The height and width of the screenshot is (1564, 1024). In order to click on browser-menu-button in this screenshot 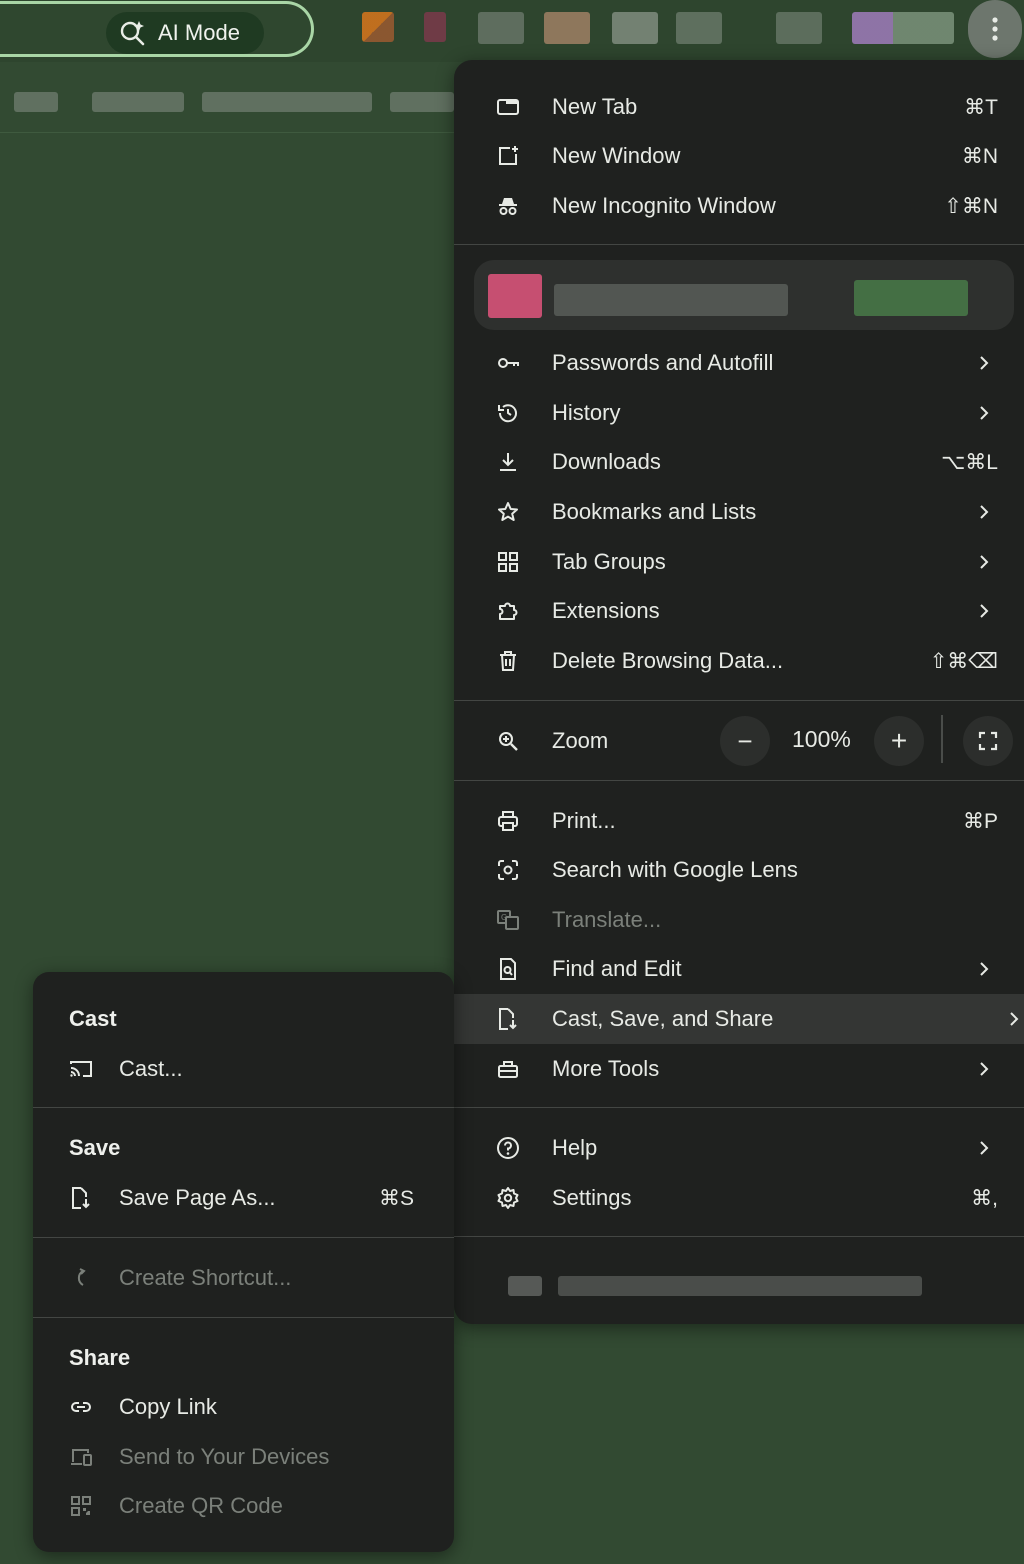, I will do `click(995, 29)`.